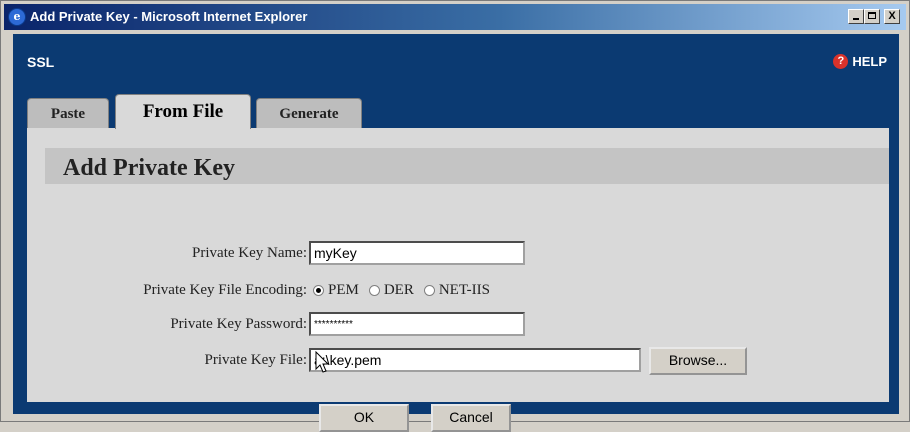  I want to click on question-icon: ?, so click(841, 61).